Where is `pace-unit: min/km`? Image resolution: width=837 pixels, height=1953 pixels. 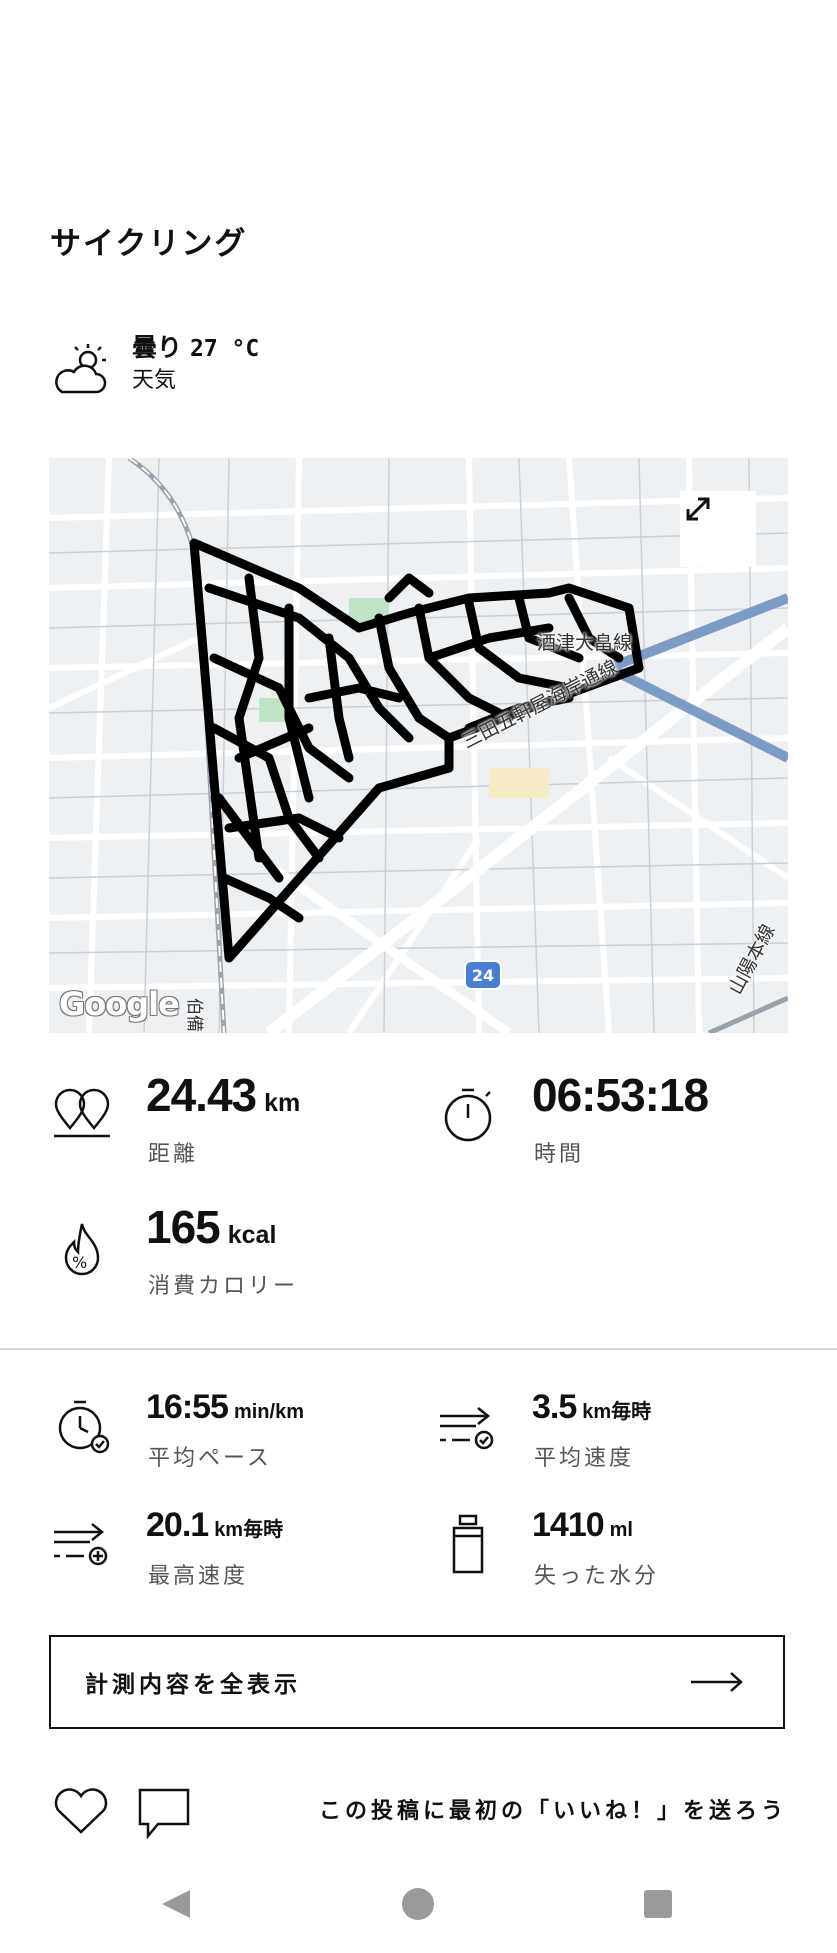 pace-unit: min/km is located at coordinates (268, 1412).